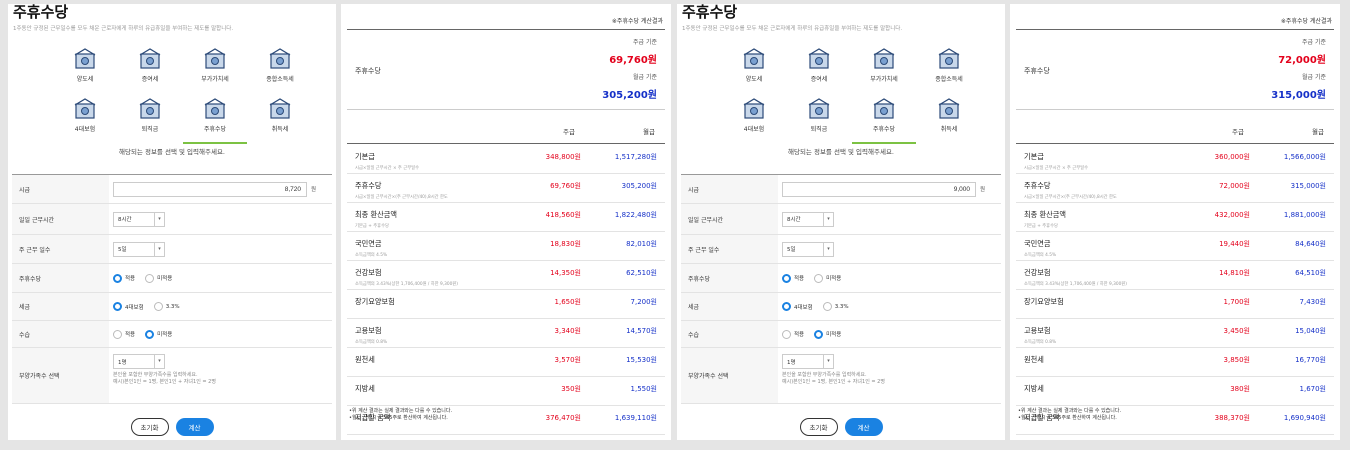 This screenshot has height=450, width=1350. What do you see at coordinates (641, 331) in the screenshot?
I see `monthly-amount: 14,570원` at bounding box center [641, 331].